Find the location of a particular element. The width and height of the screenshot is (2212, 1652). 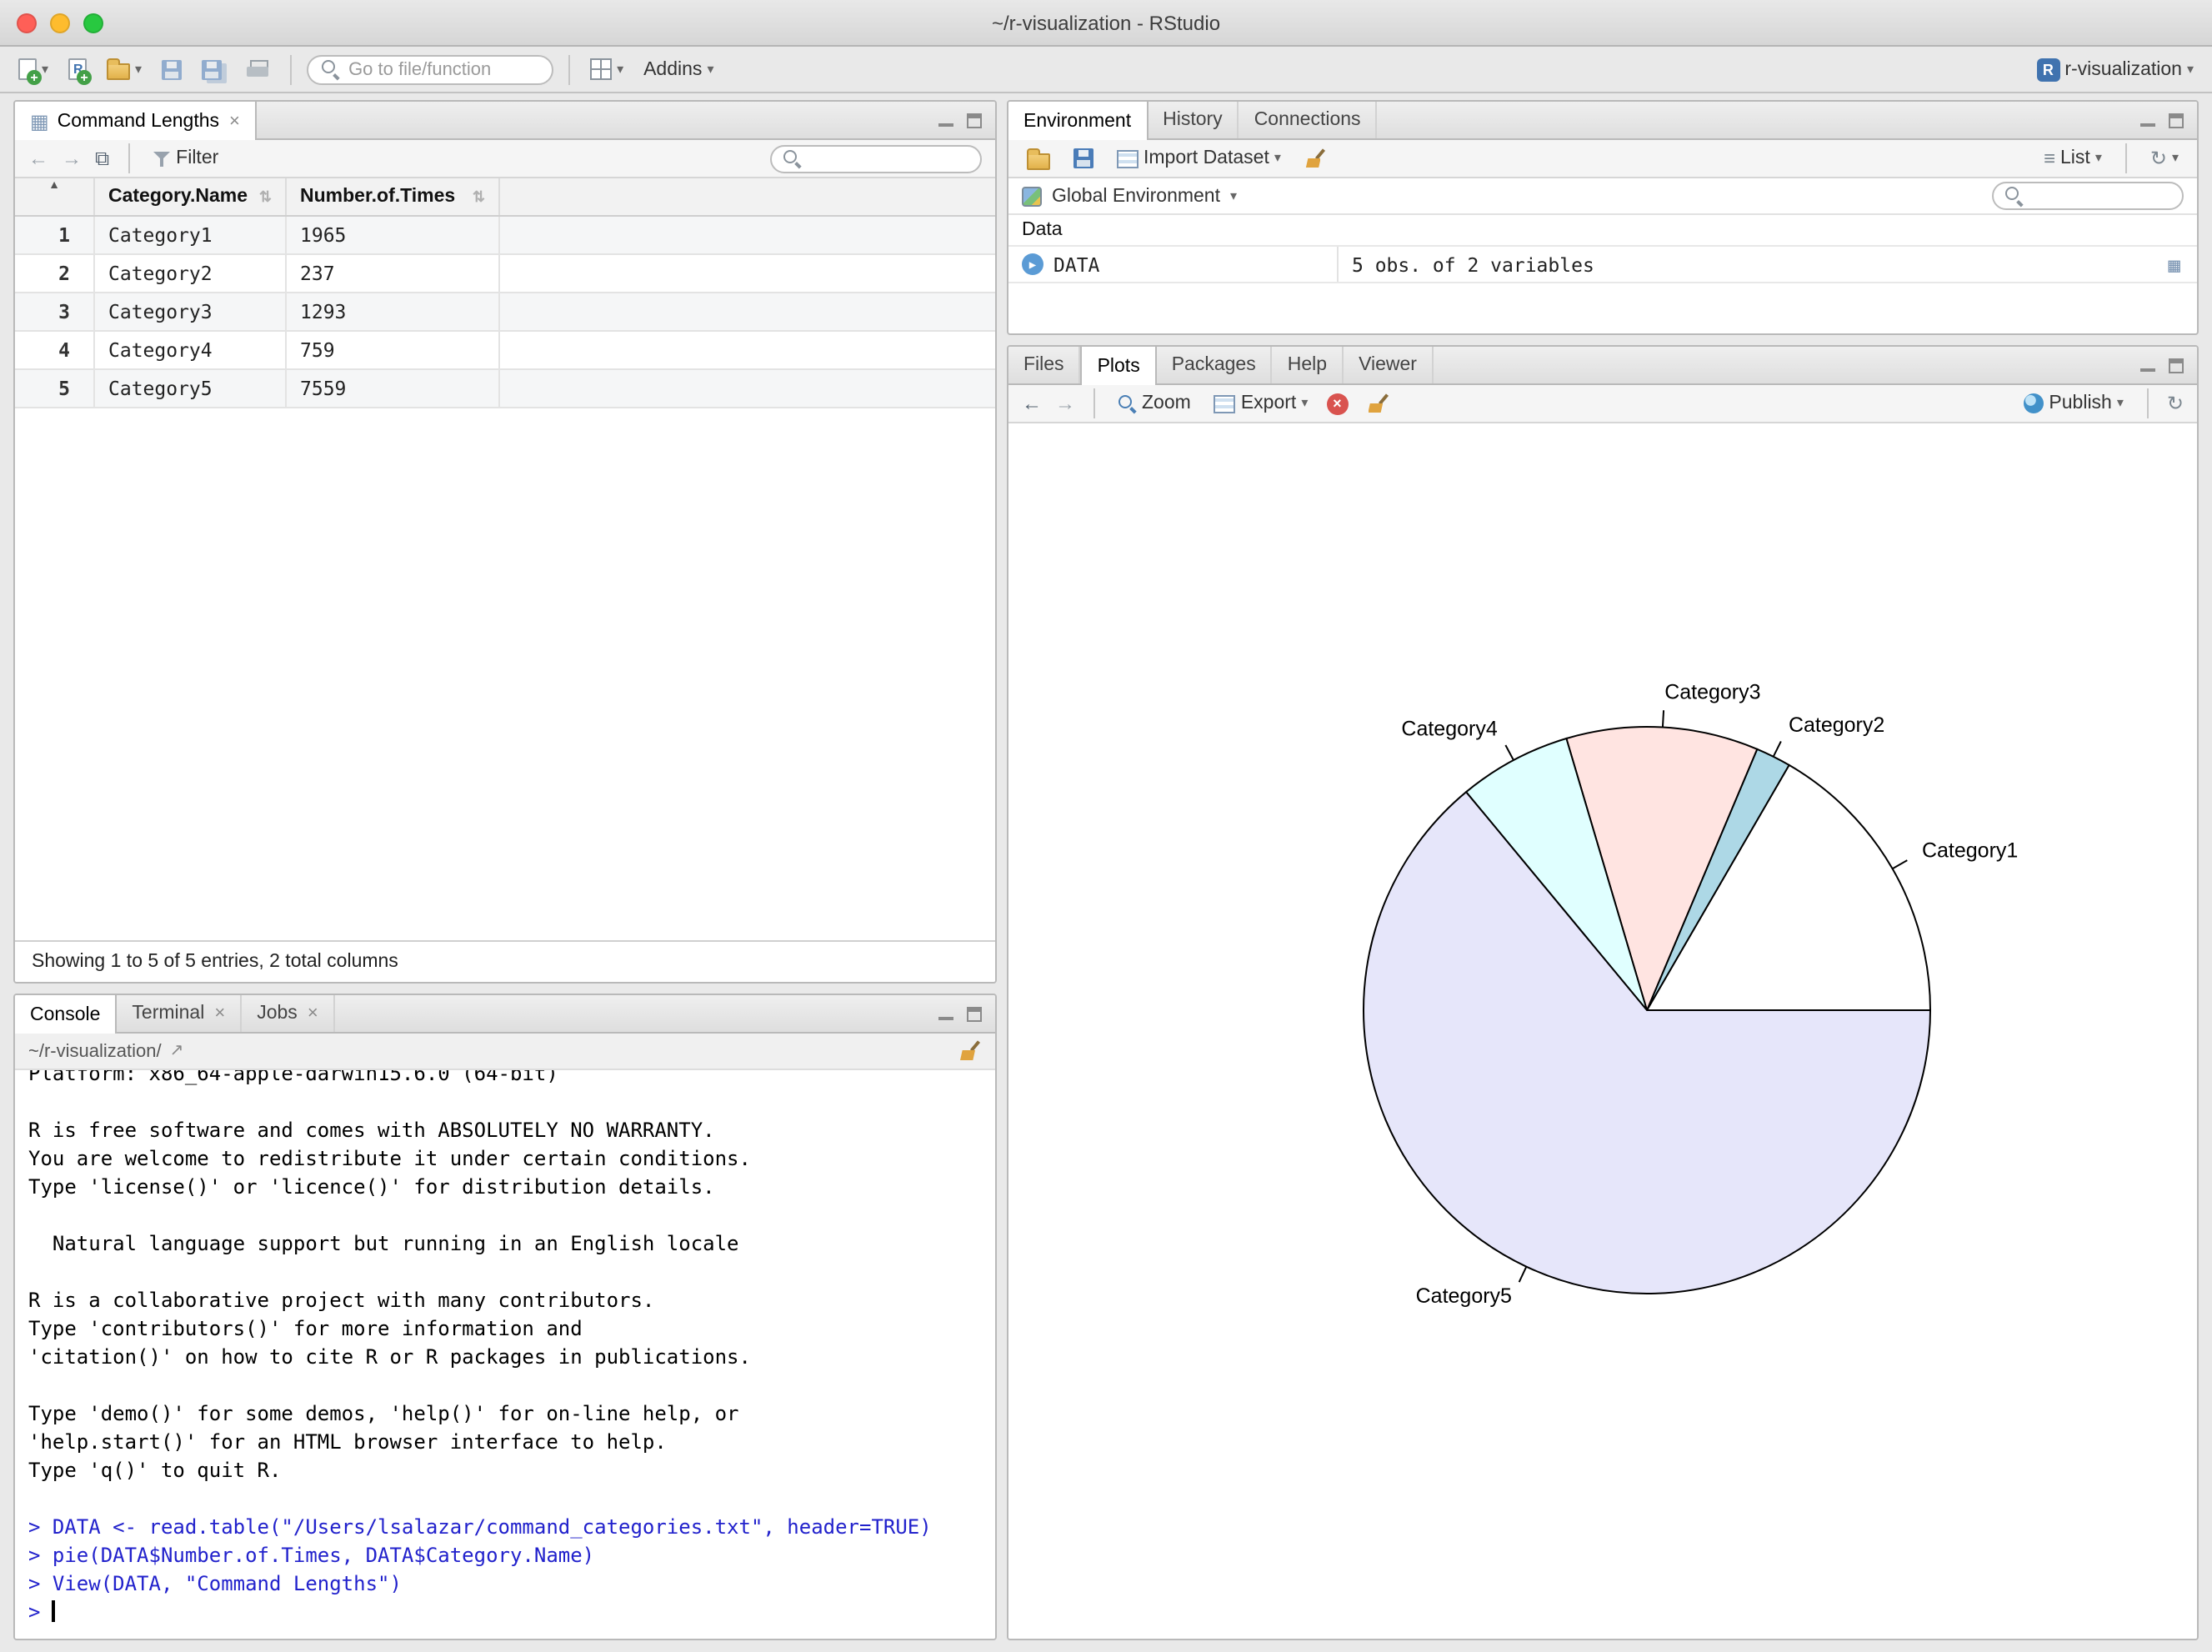

tab-help: Help is located at coordinates (1308, 365).